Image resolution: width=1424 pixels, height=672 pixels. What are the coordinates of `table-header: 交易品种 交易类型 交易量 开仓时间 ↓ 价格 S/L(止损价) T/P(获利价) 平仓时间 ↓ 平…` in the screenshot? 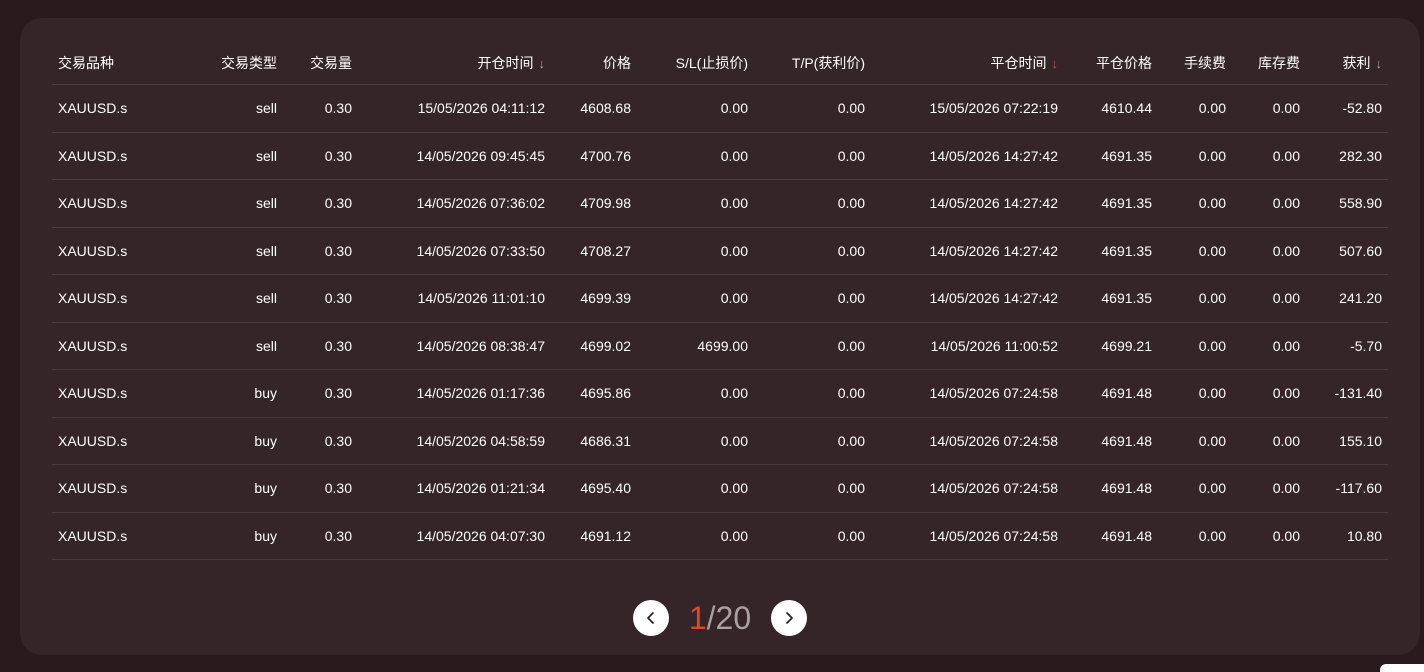 It's located at (720, 63).